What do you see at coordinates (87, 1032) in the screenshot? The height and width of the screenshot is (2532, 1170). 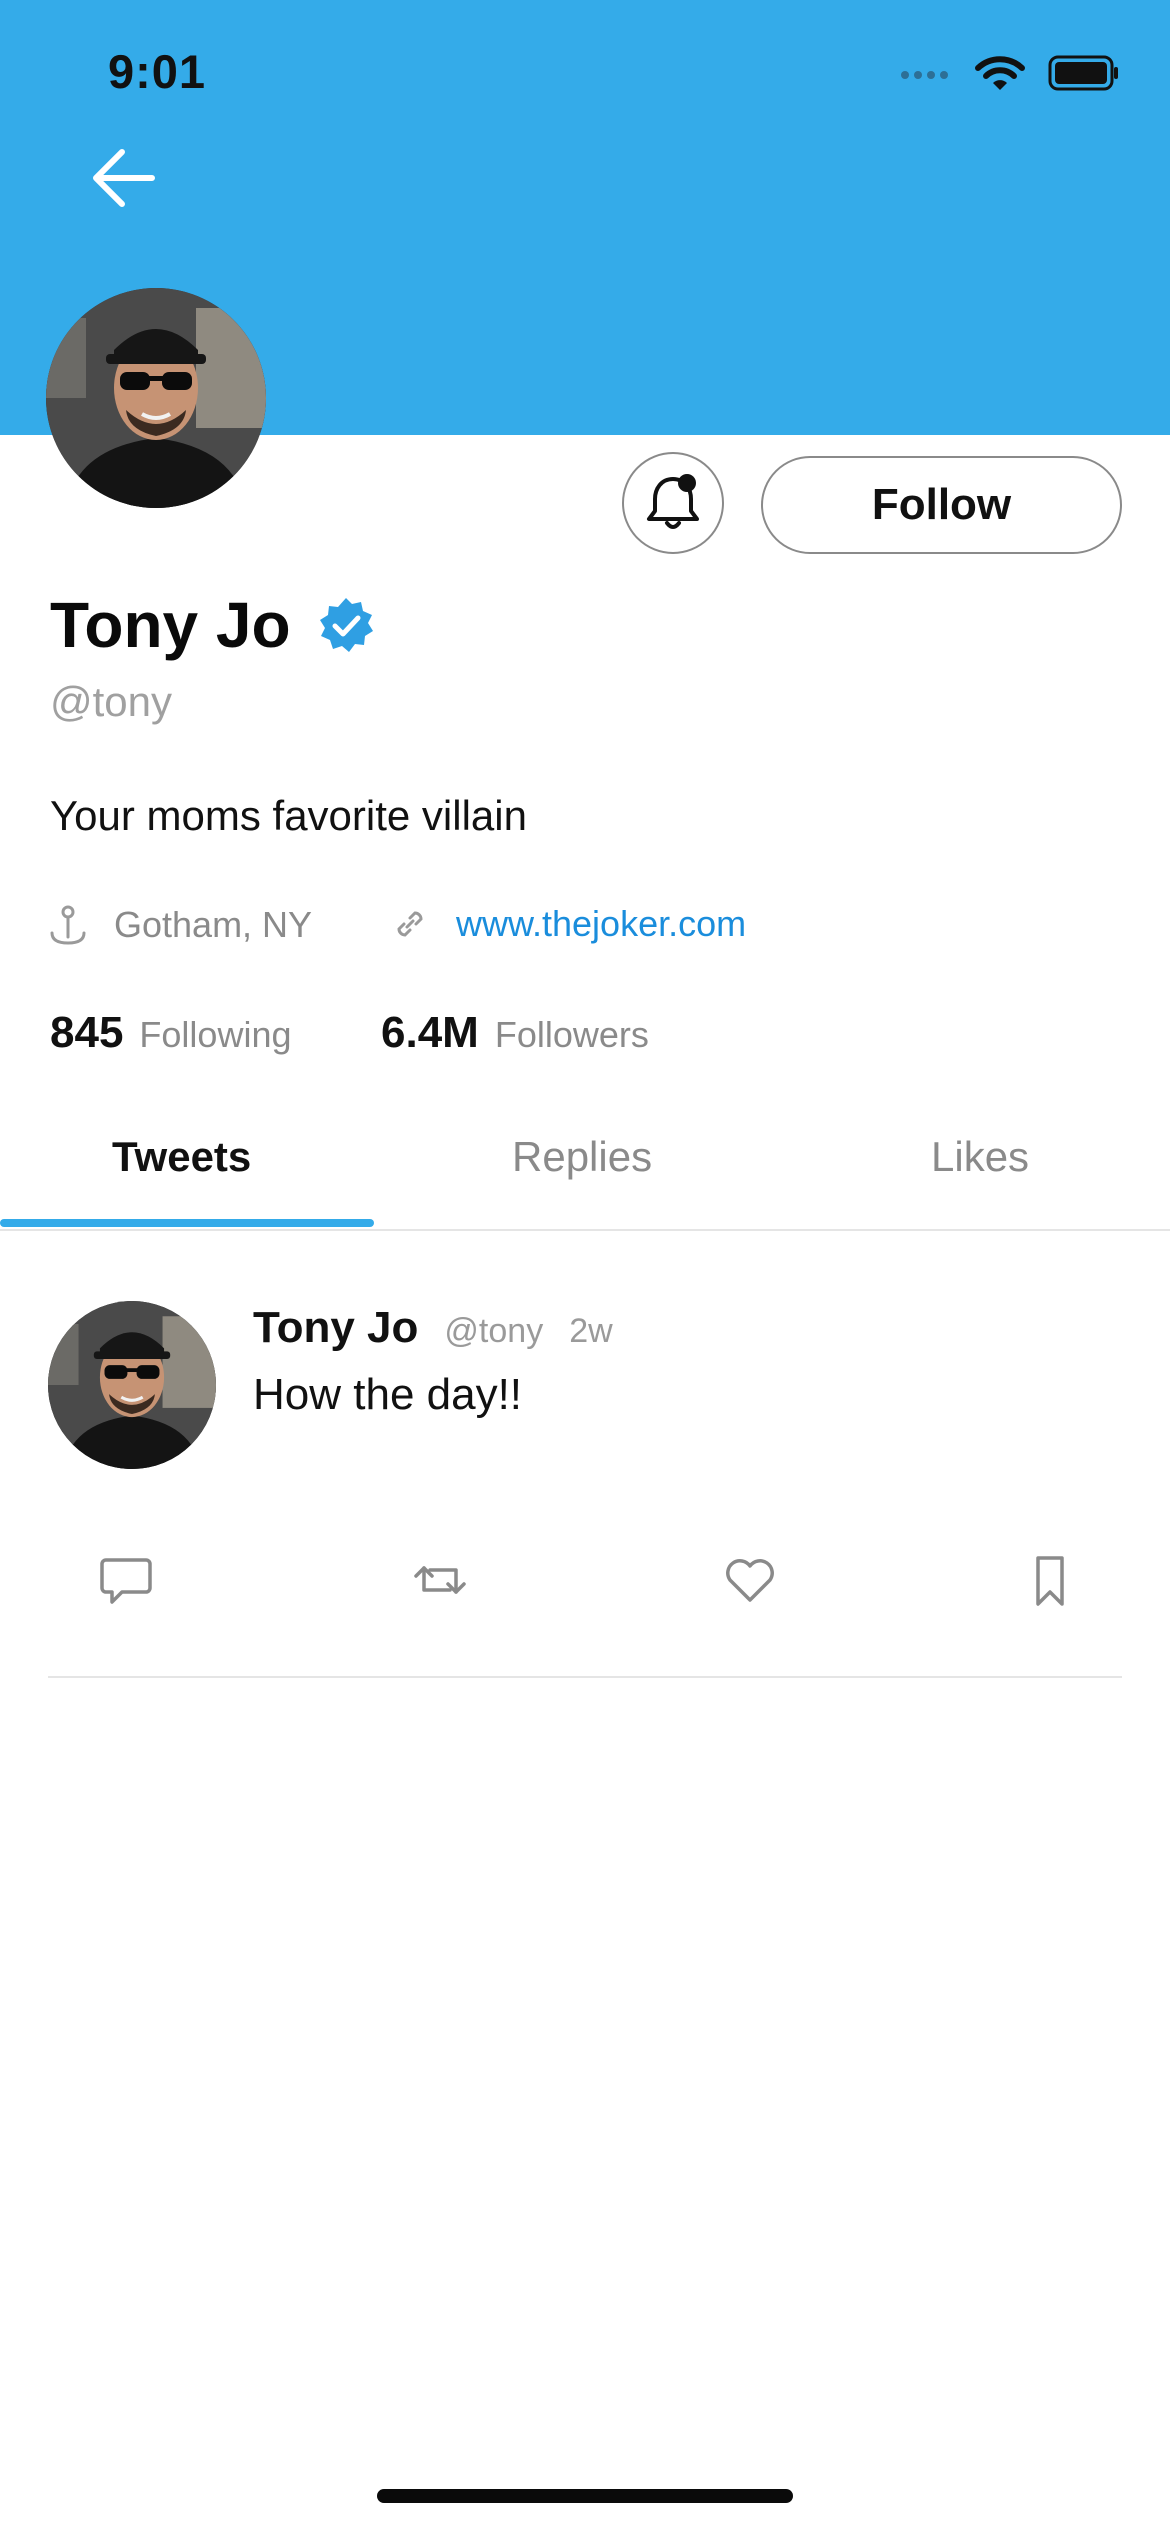 I see `following-count: 845` at bounding box center [87, 1032].